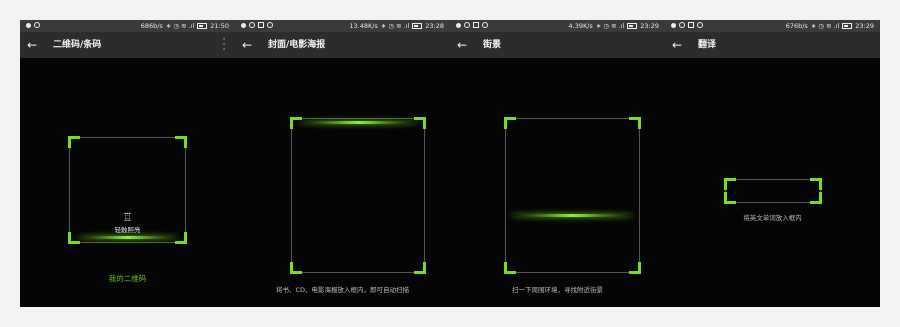 The height and width of the screenshot is (327, 900). I want to click on network-speed: 13.48K/s, so click(363, 26).